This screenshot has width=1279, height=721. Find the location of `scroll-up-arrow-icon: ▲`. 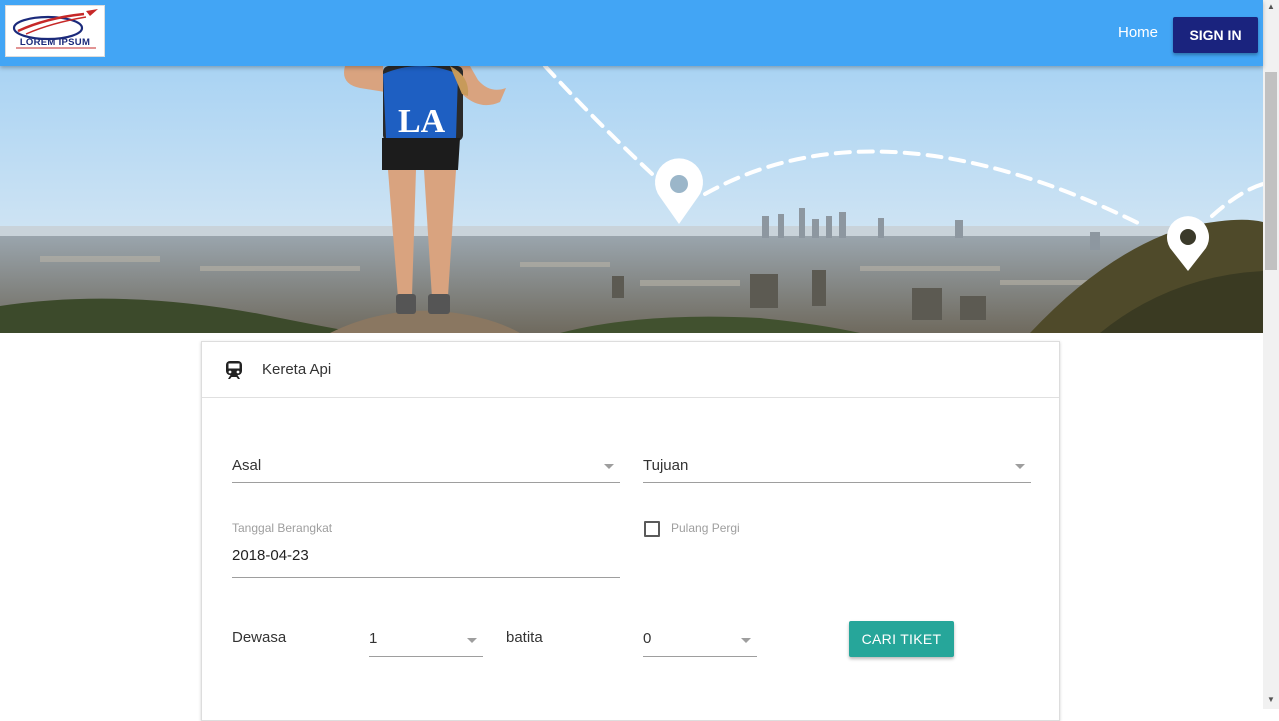

scroll-up-arrow-icon: ▲ is located at coordinates (1271, 7).